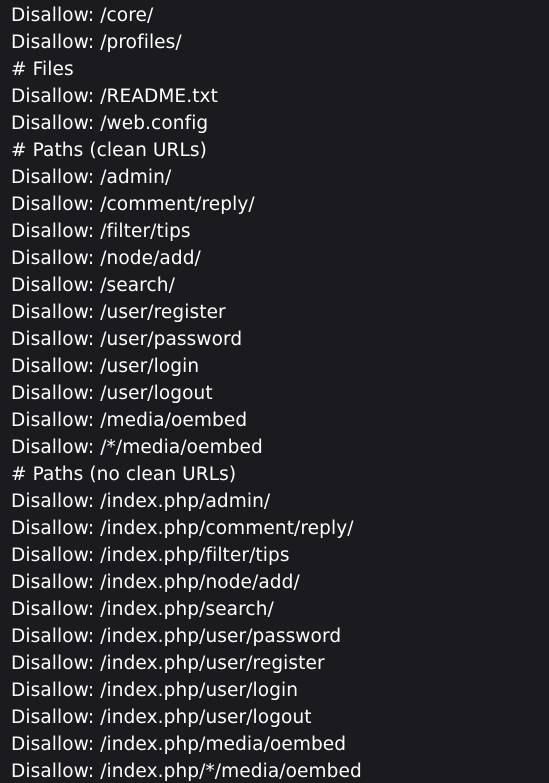 The width and height of the screenshot is (549, 783). What do you see at coordinates (93, 285) in the screenshot?
I see `text-line: Disallow: /search/` at bounding box center [93, 285].